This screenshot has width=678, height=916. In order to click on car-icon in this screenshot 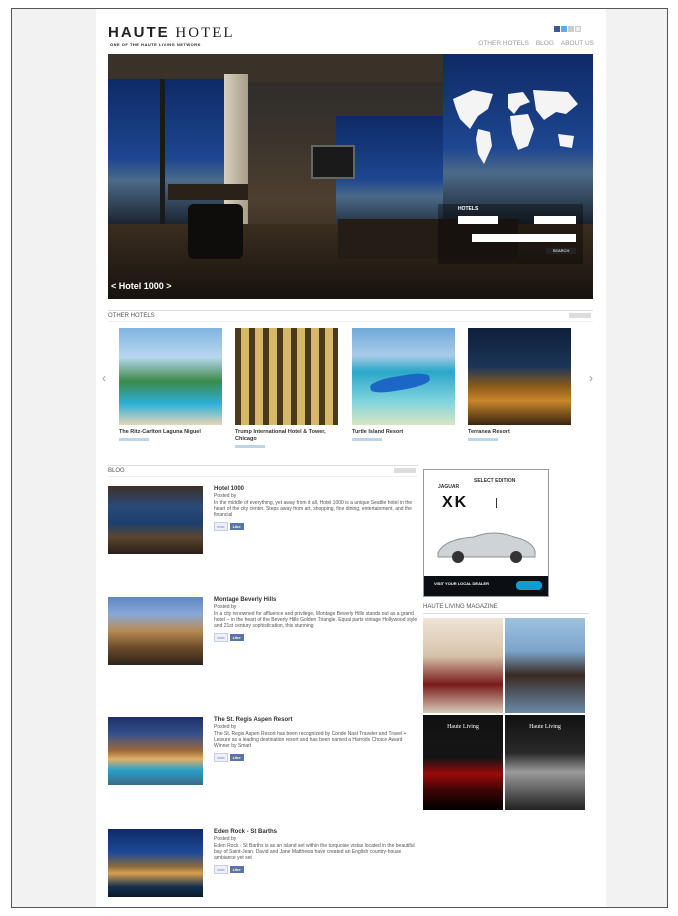, I will do `click(486, 547)`.